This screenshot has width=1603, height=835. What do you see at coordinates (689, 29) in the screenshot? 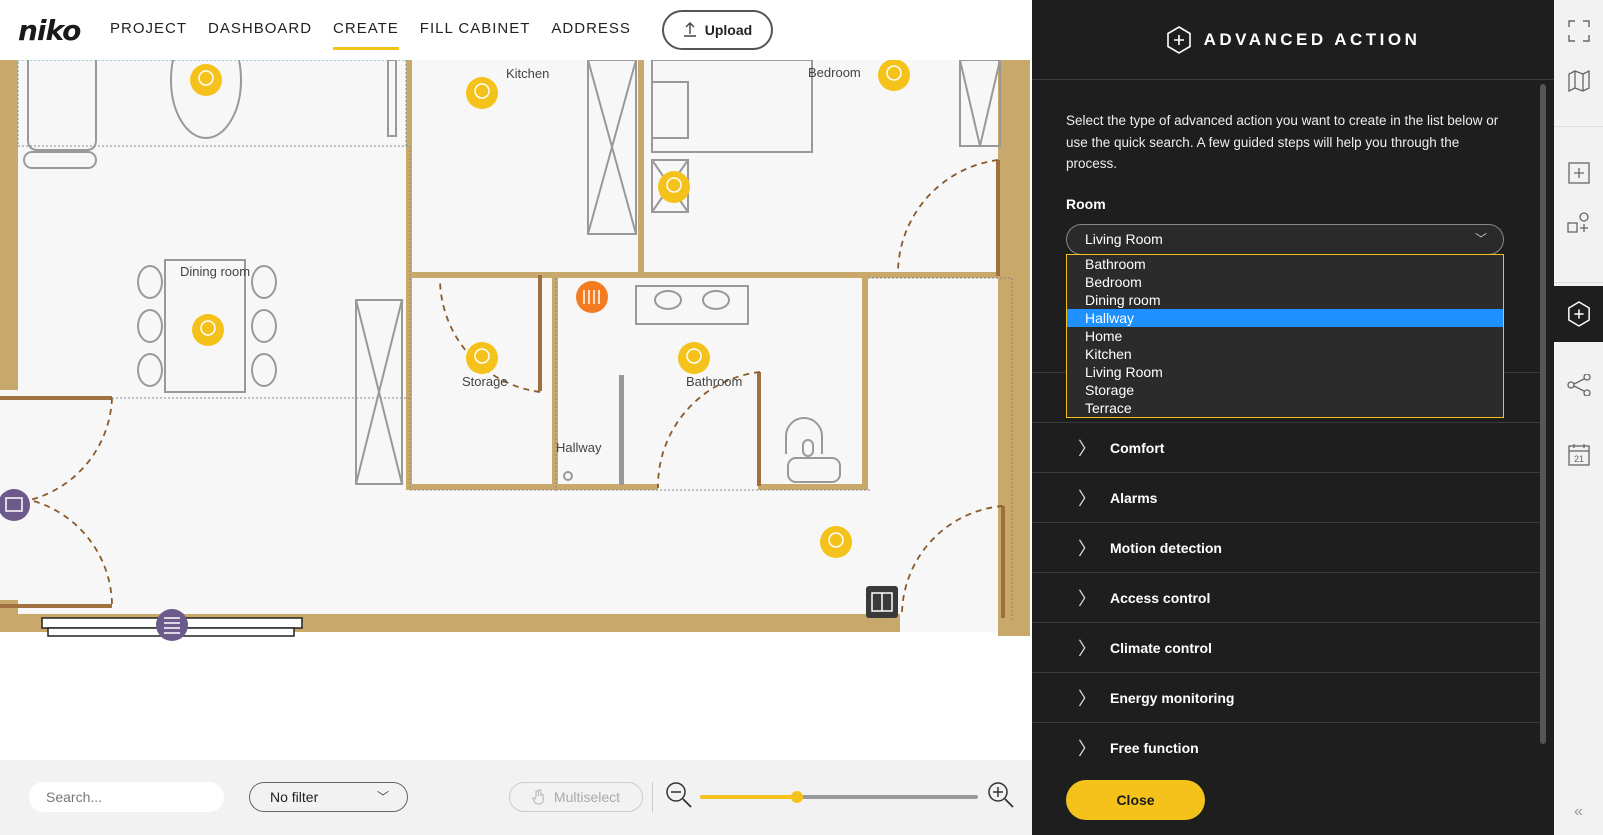
I see `upload-icon` at bounding box center [689, 29].